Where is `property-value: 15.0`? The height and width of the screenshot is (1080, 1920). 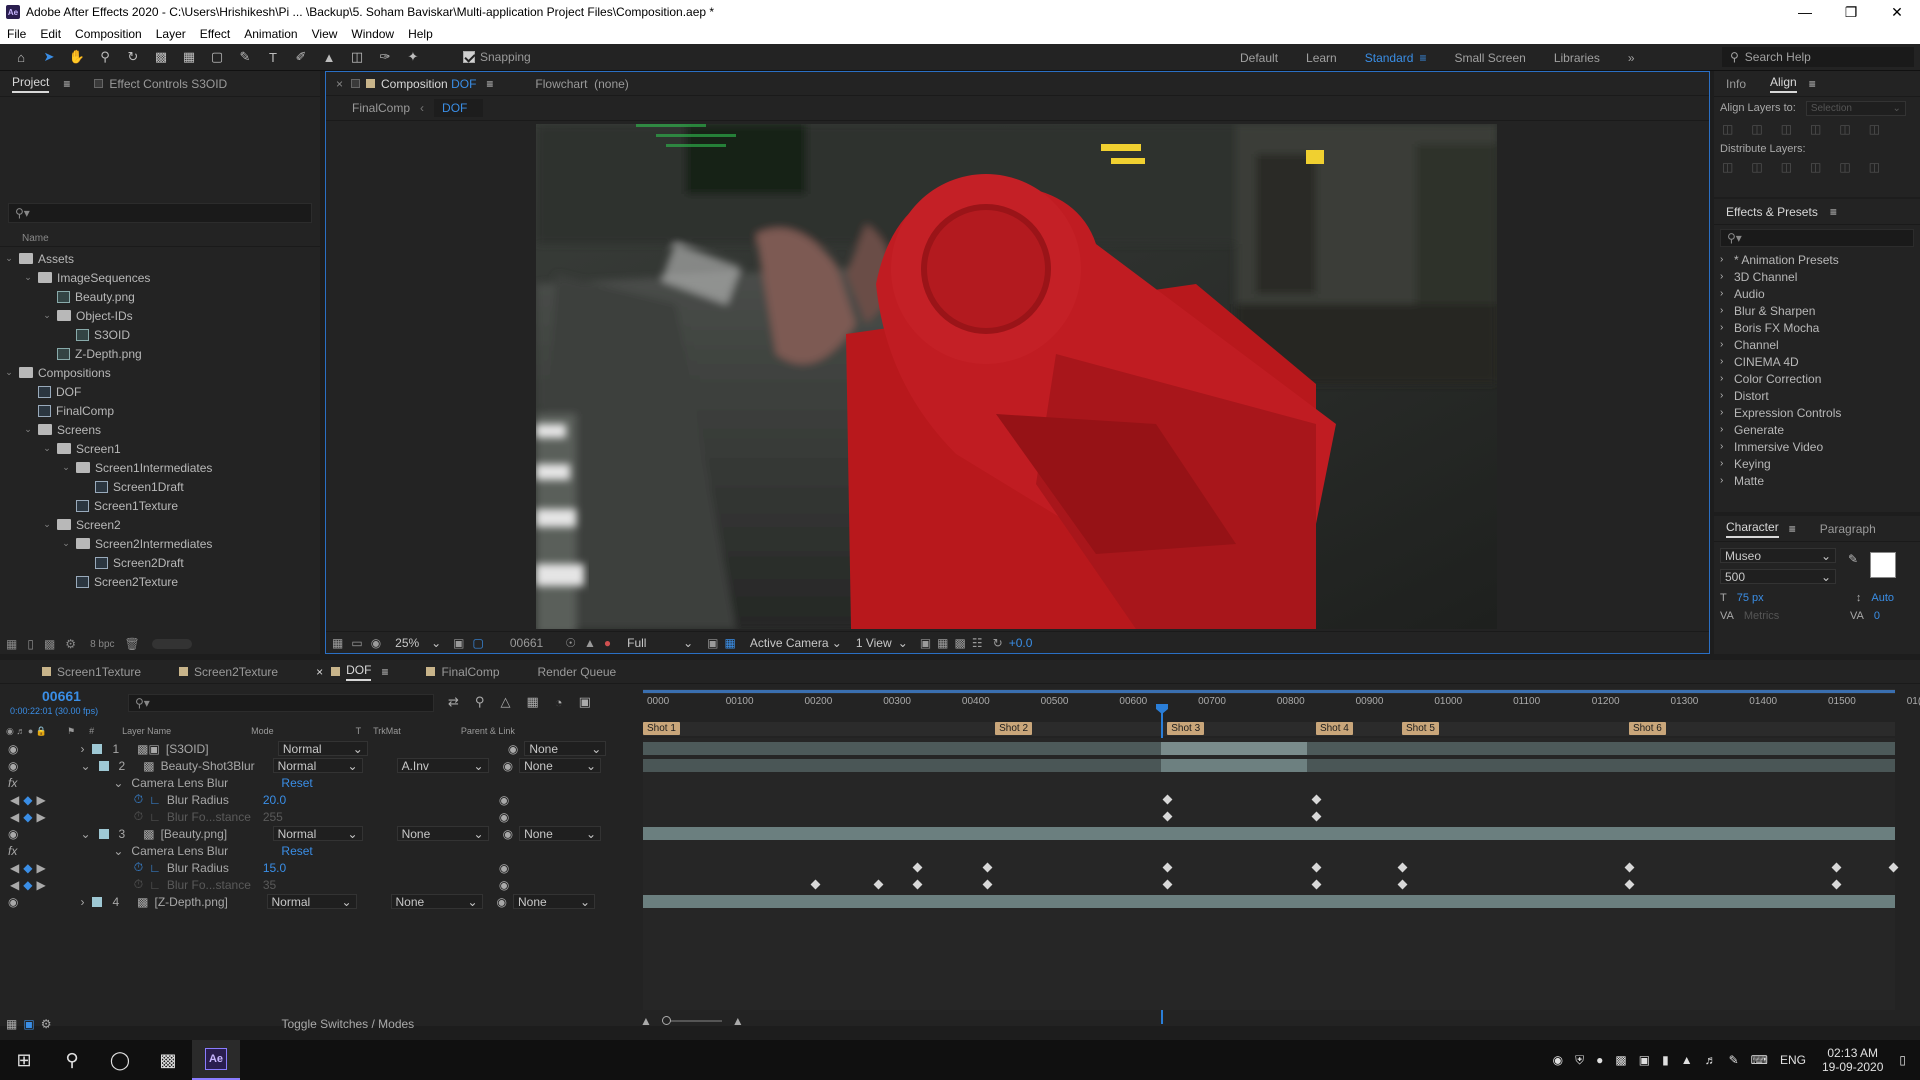
property-value: 15.0 is located at coordinates (381, 868).